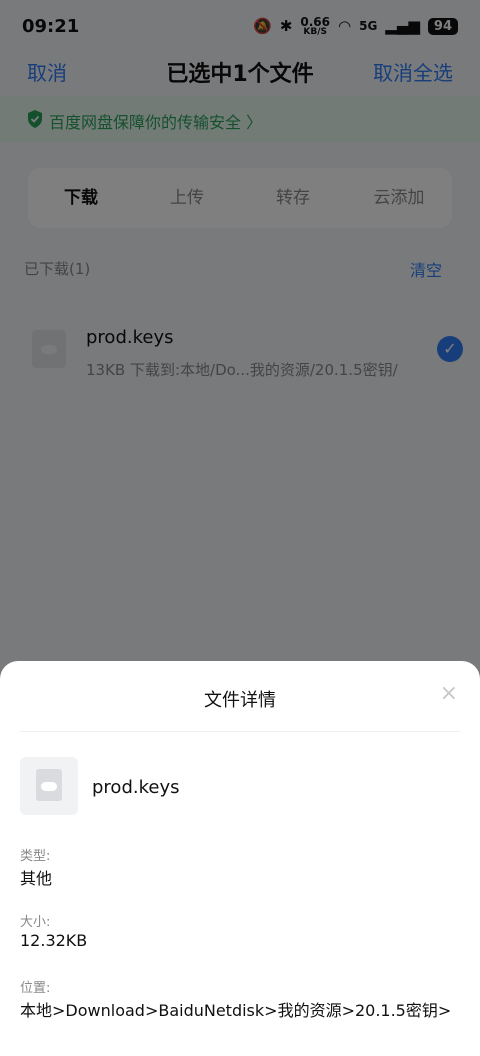 The image size is (480, 1056). Describe the element at coordinates (49, 786) in the screenshot. I see `file-icon` at that location.